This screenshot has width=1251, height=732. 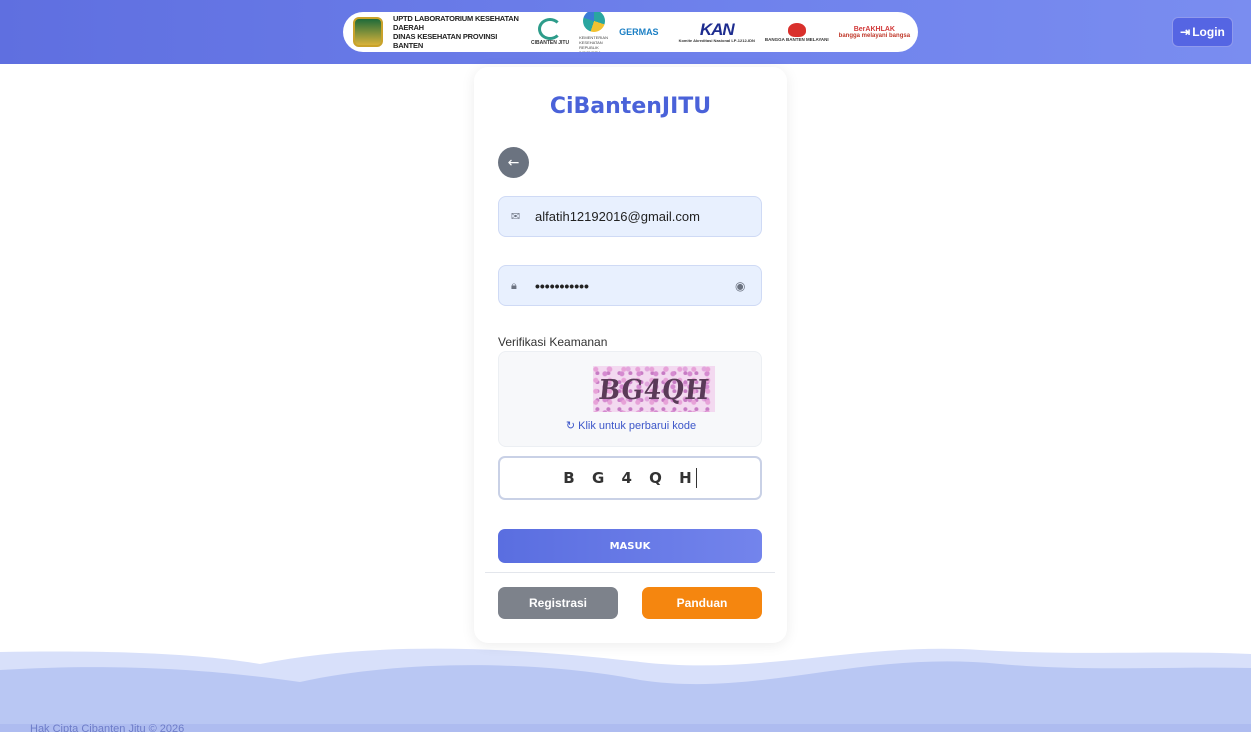 I want to click on kan-logo-caption: Komite Akreditasi Nasional LP-1212-IDN, so click(x=716, y=40).